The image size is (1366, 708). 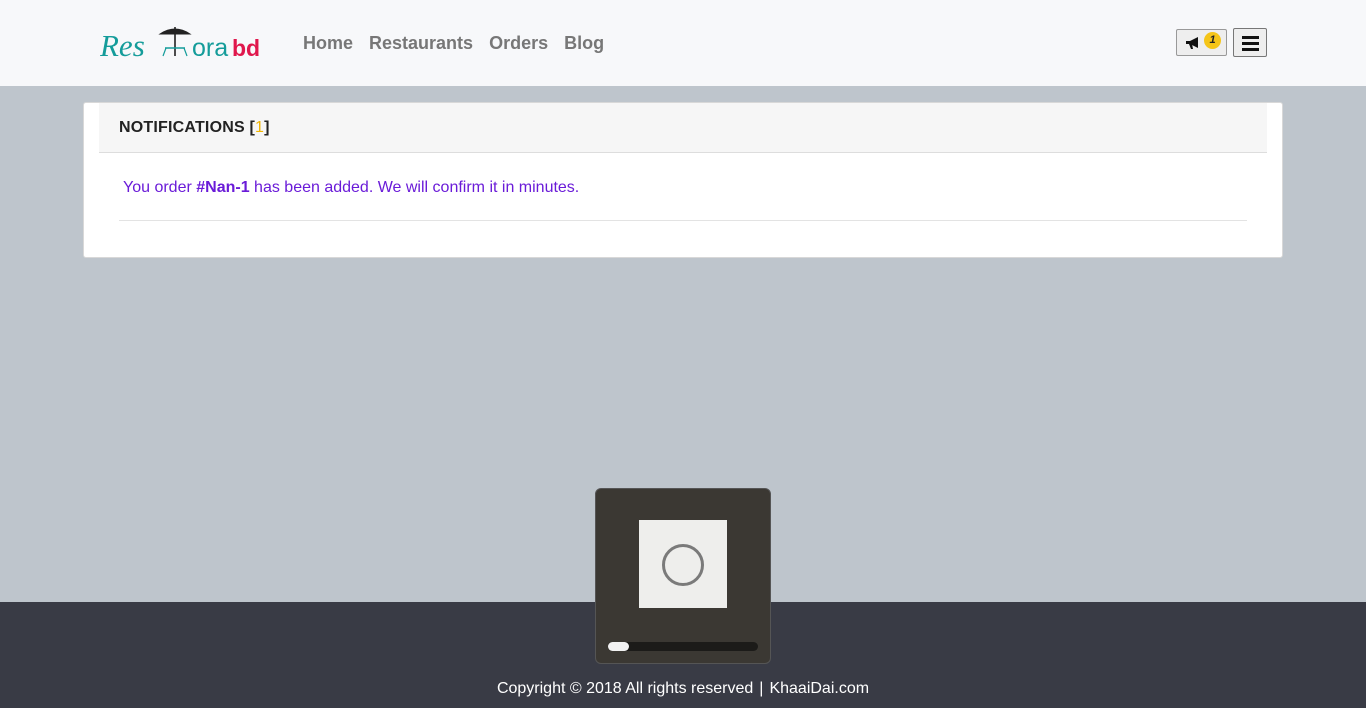 What do you see at coordinates (175, 42) in the screenshot?
I see `umbrella-icon` at bounding box center [175, 42].